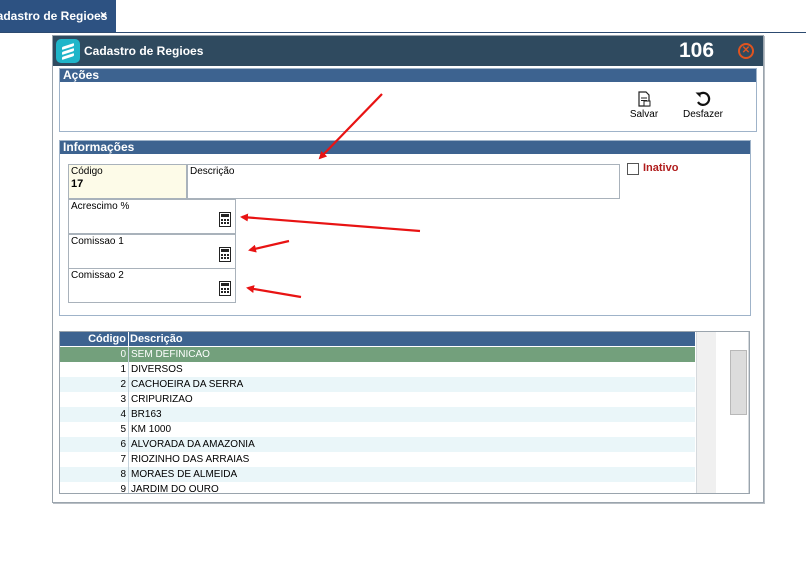 The height and width of the screenshot is (579, 806). I want to click on codigo-field: Código 17, so click(127, 181).